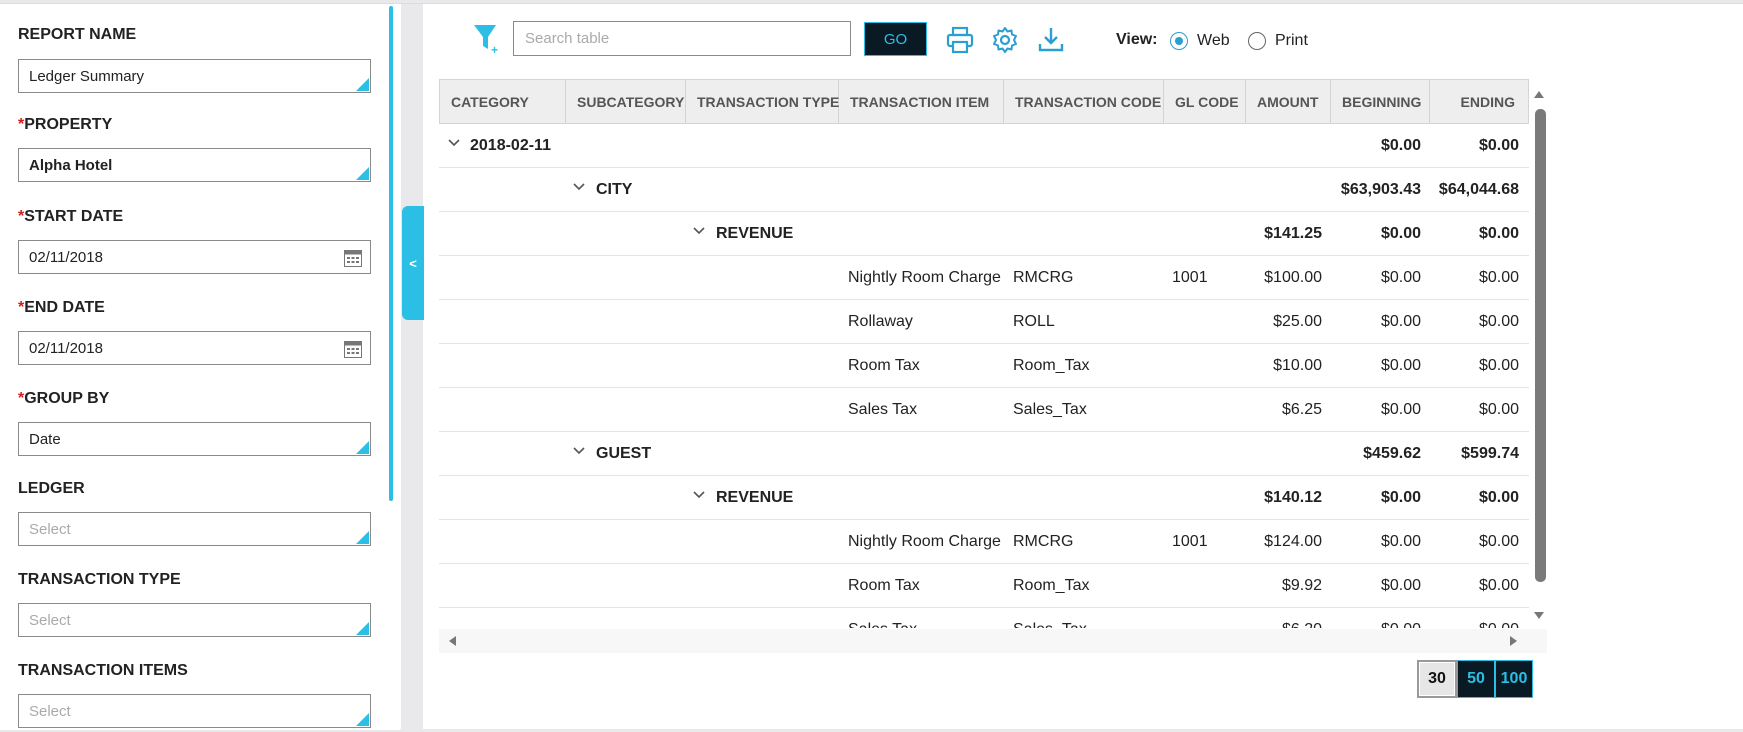 Image resolution: width=1743 pixels, height=732 pixels. What do you see at coordinates (1540, 345) in the screenshot?
I see `vertical-scroll-thumb` at bounding box center [1540, 345].